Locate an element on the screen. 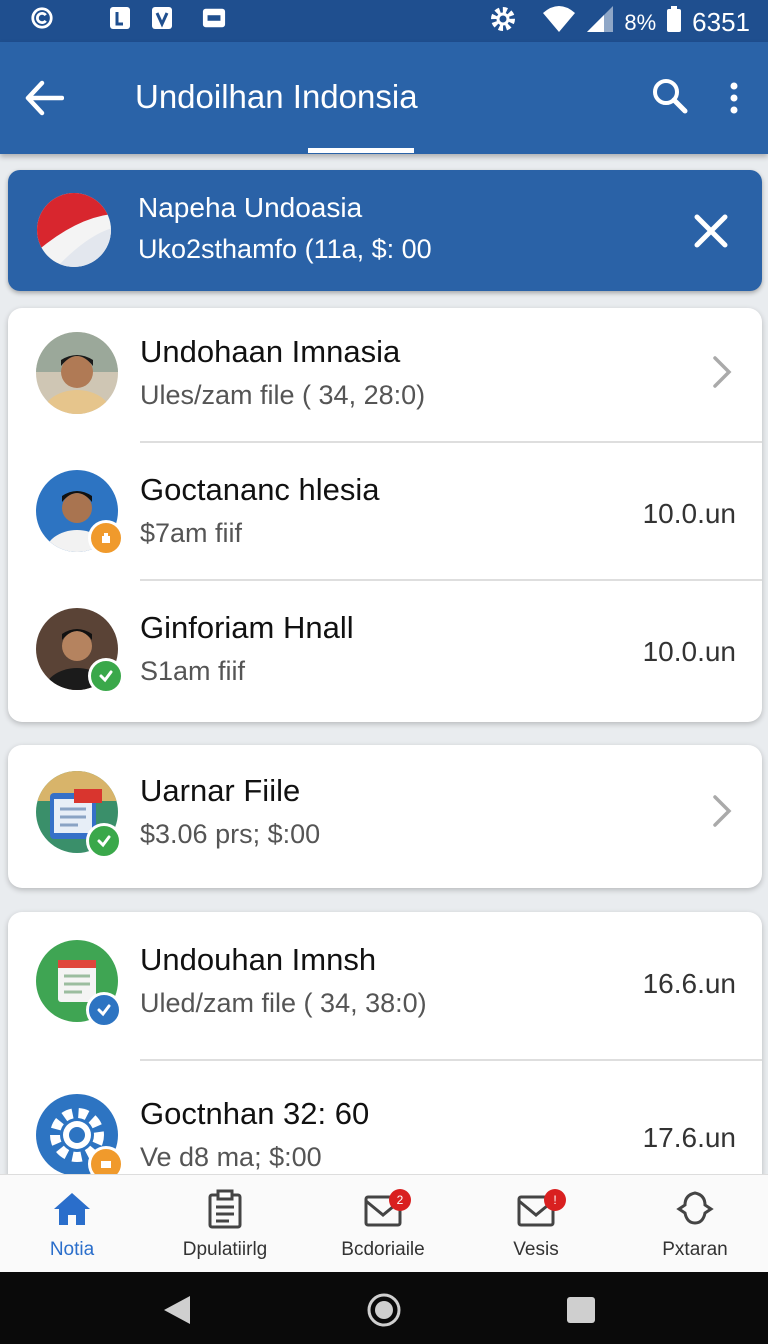 This screenshot has width=768, height=1344. back-triangle-icon is located at coordinates (176, 1312).